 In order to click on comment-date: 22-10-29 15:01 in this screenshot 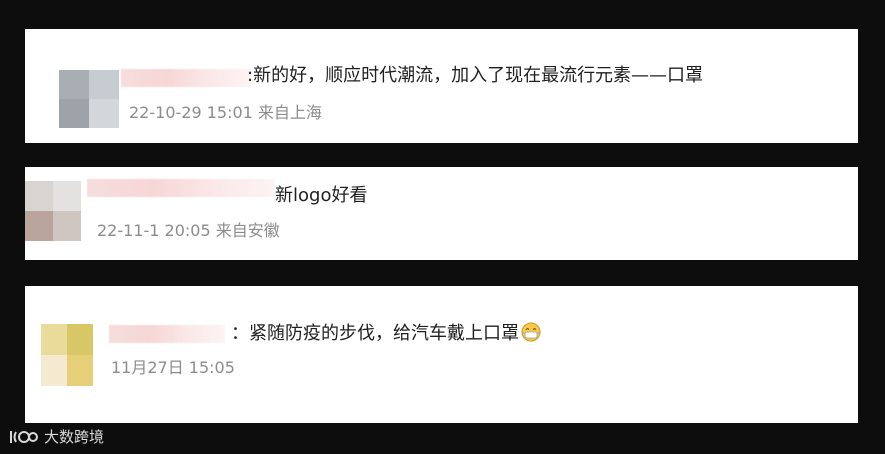, I will do `click(191, 112)`.